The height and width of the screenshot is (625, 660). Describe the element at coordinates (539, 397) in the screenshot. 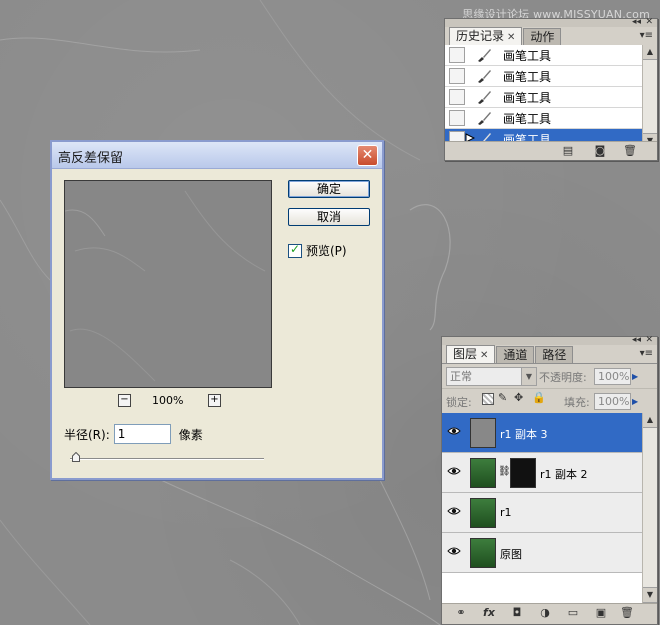

I see `lock-all-icon: 🔒` at that location.